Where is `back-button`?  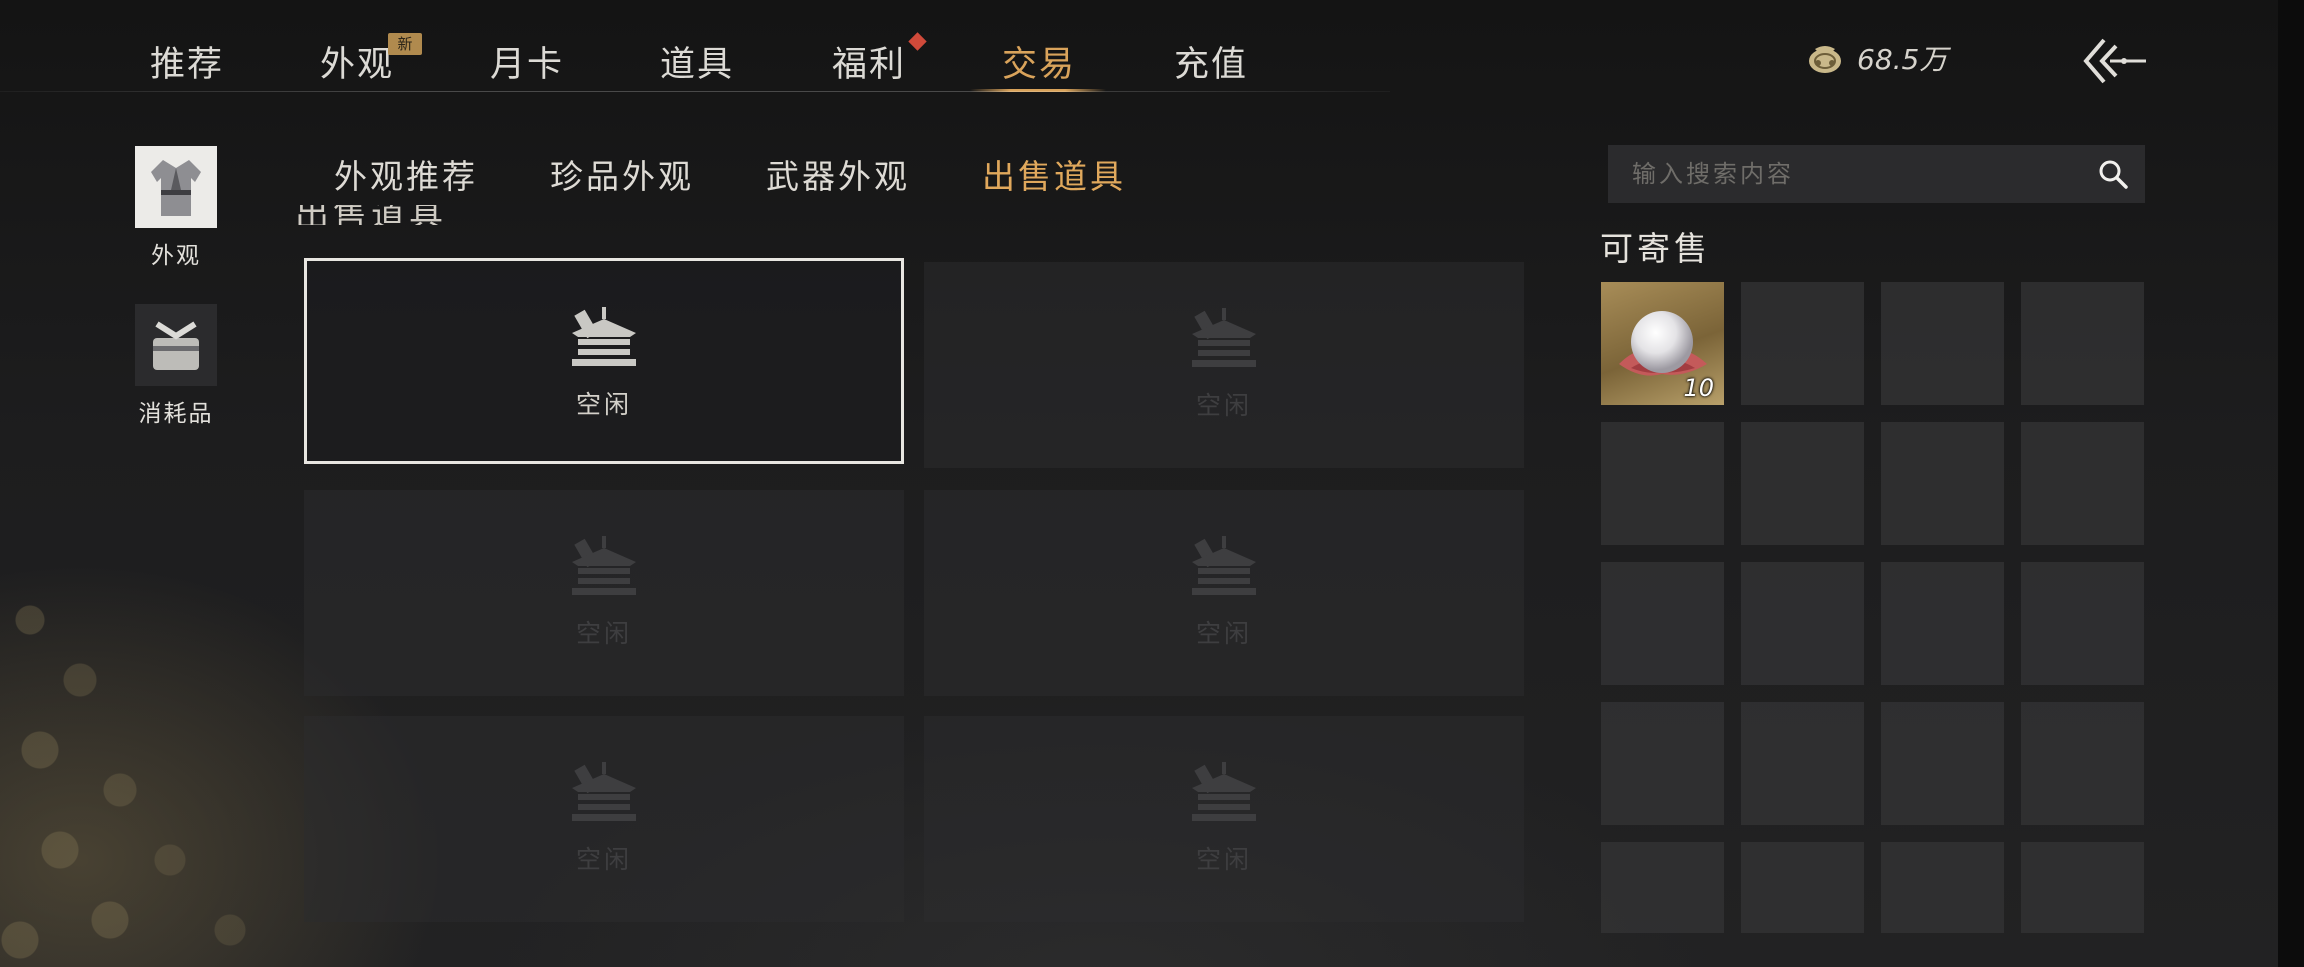
back-button is located at coordinates (2115, 61).